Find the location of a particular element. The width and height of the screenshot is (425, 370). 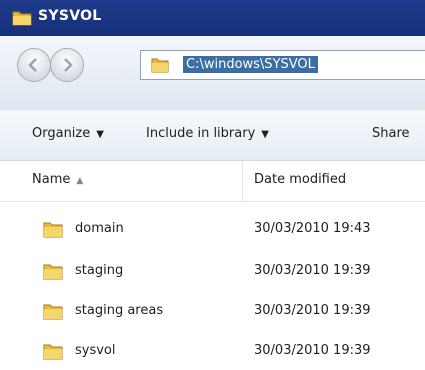

share-label: Share is located at coordinates (391, 133).